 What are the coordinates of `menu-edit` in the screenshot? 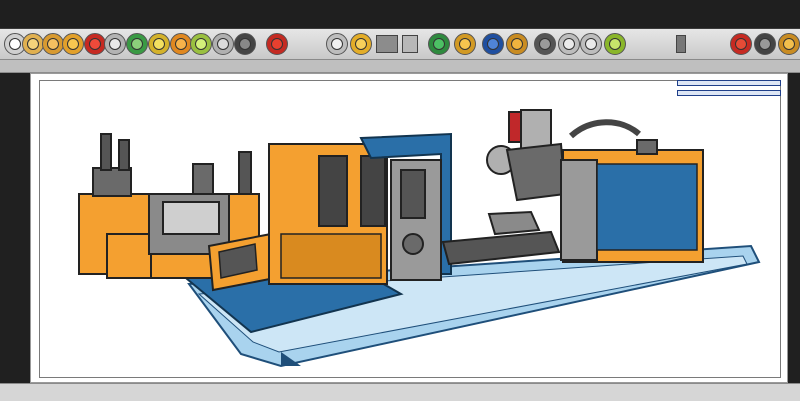 It's located at (47, 14).